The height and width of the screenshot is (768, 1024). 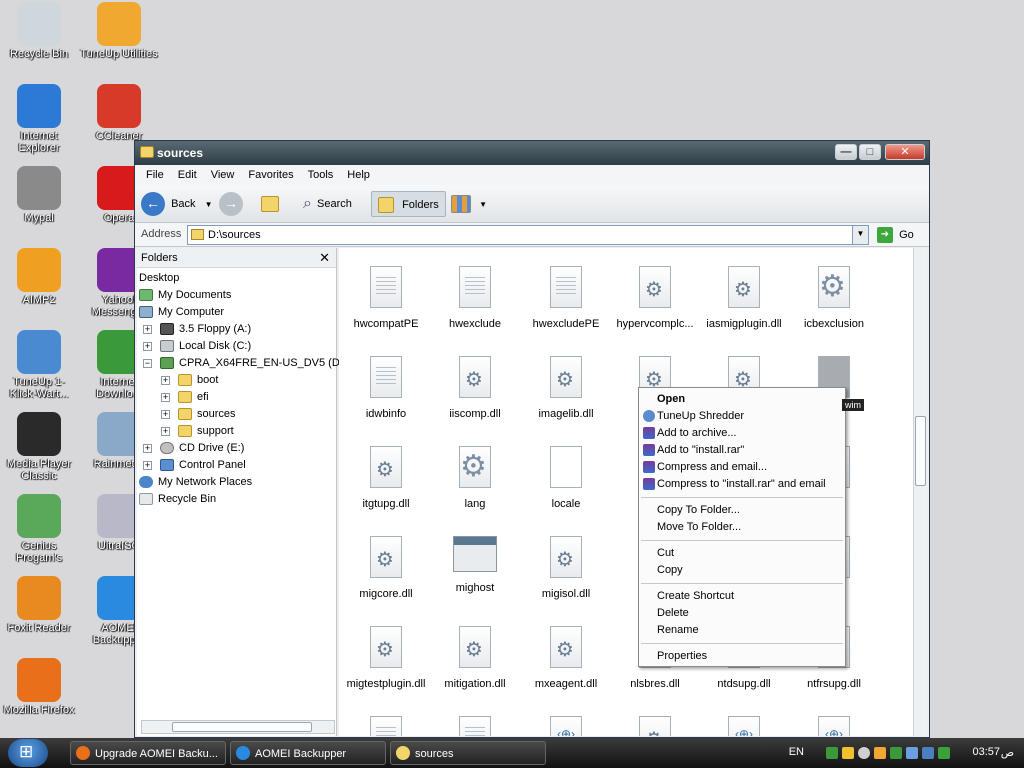 What do you see at coordinates (475, 658) in the screenshot?
I see `file-item: mitigation.dll` at bounding box center [475, 658].